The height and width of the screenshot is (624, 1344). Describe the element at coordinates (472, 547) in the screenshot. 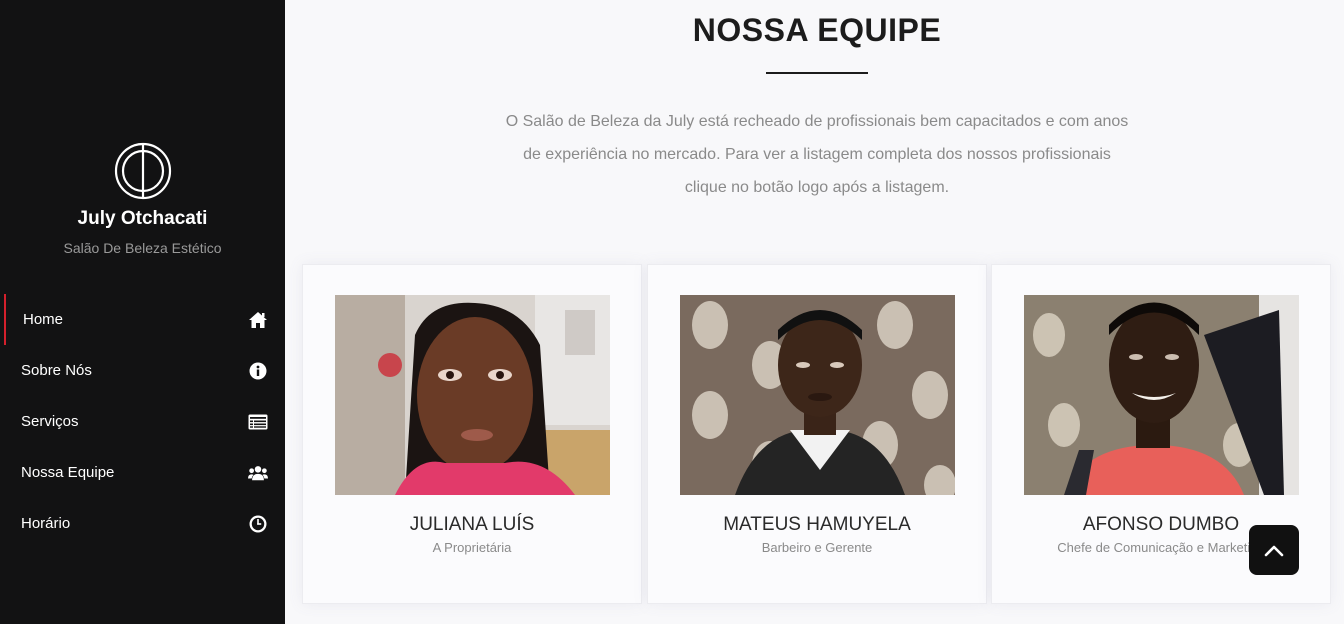

I see `team-member-role: A Proprietária` at that location.